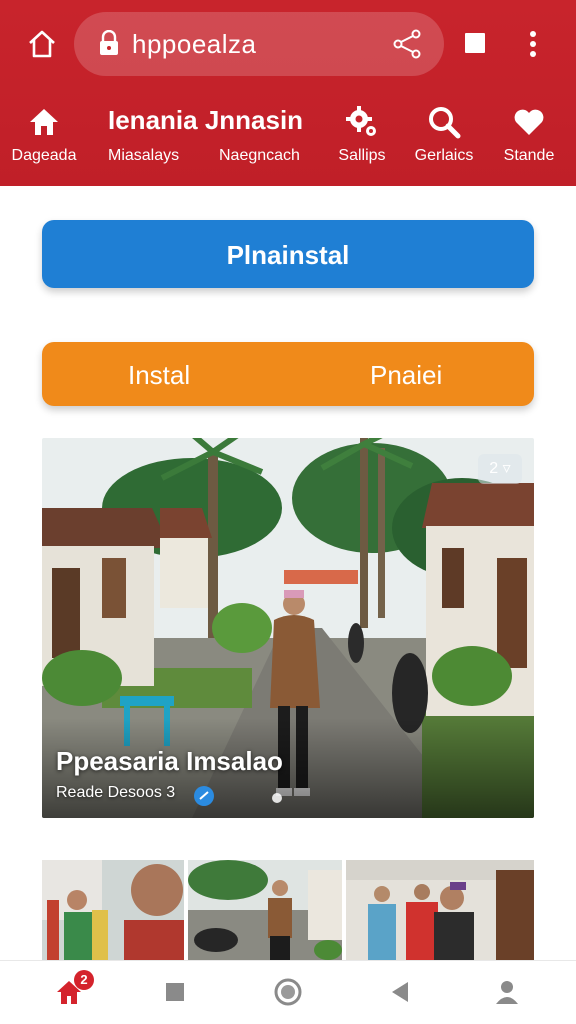  I want to click on share-icon, so click(408, 44).